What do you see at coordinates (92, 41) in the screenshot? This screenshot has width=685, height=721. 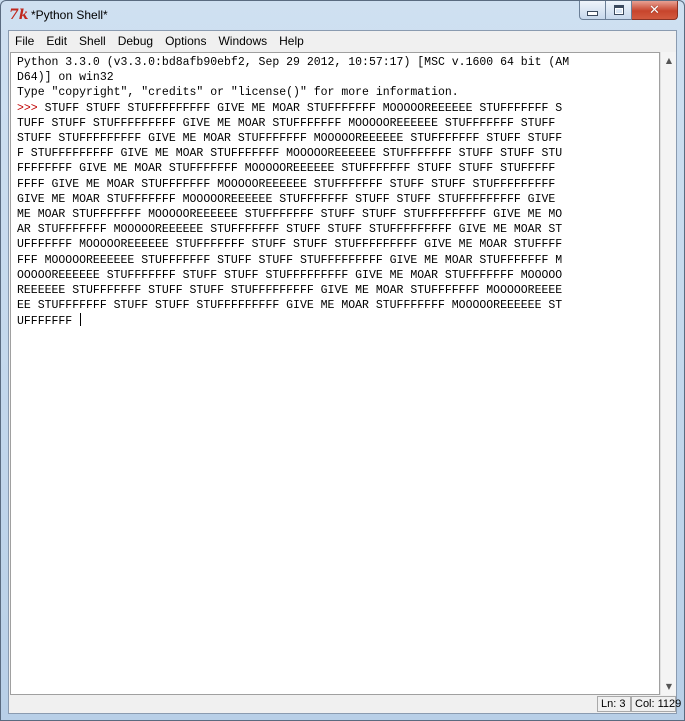 I see `menu-shell: Shell` at bounding box center [92, 41].